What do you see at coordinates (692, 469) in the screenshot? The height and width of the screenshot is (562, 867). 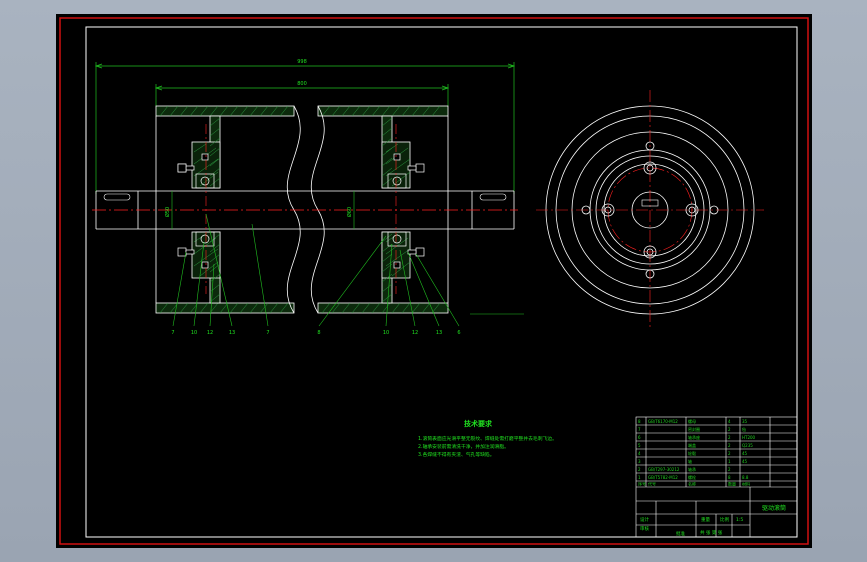 I see `bom-cell: 轴承` at bounding box center [692, 469].